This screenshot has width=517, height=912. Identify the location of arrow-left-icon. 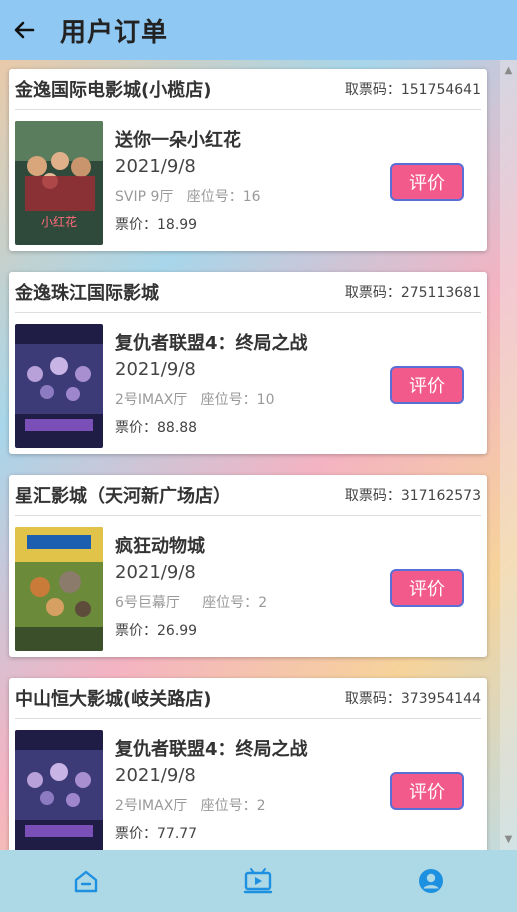
(24, 30).